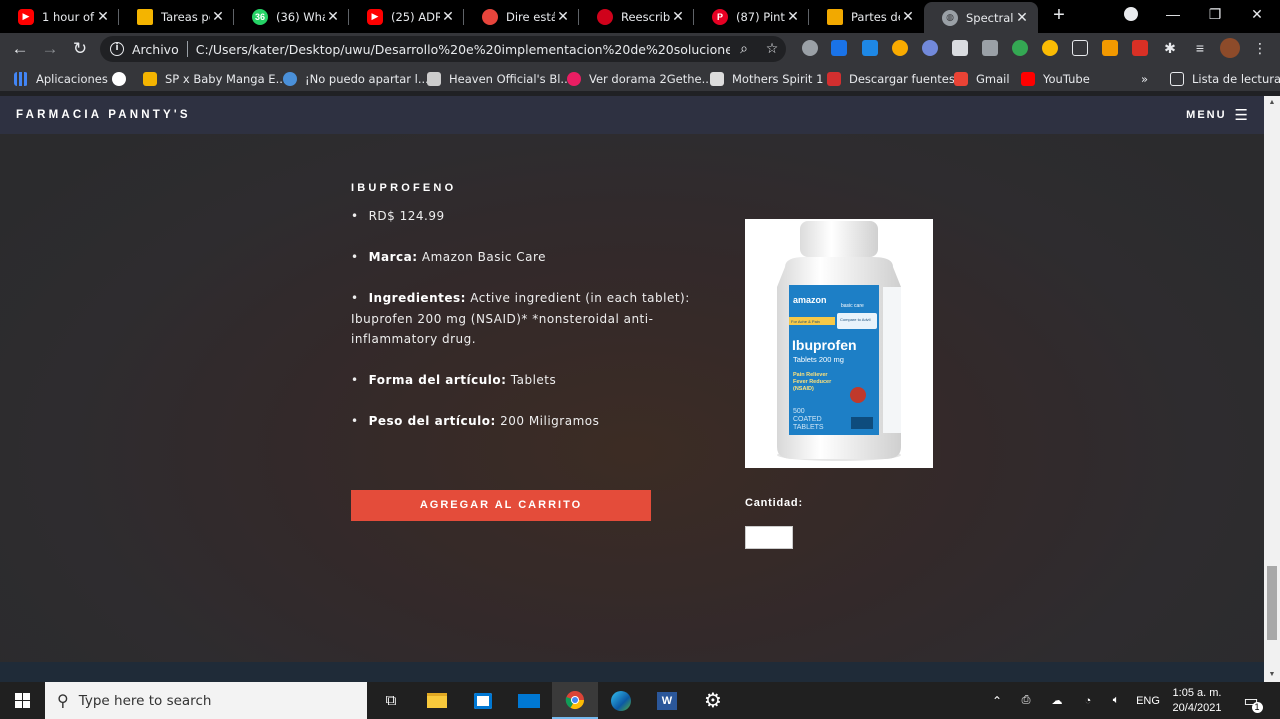 The height and width of the screenshot is (719, 1280). Describe the element at coordinates (72, 79) in the screenshot. I see `bookmark-label: Aplicaciones` at that location.